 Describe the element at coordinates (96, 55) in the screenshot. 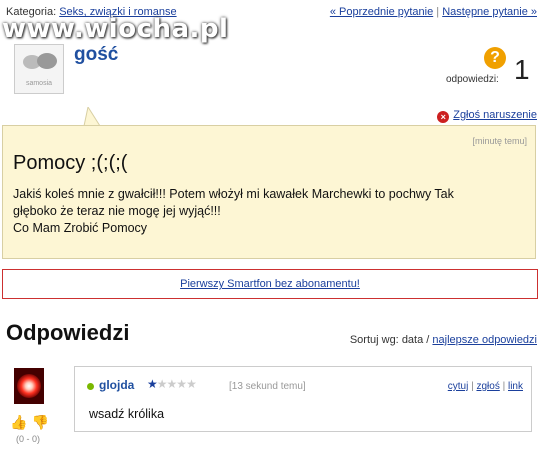

I see `asker-name: gość` at that location.